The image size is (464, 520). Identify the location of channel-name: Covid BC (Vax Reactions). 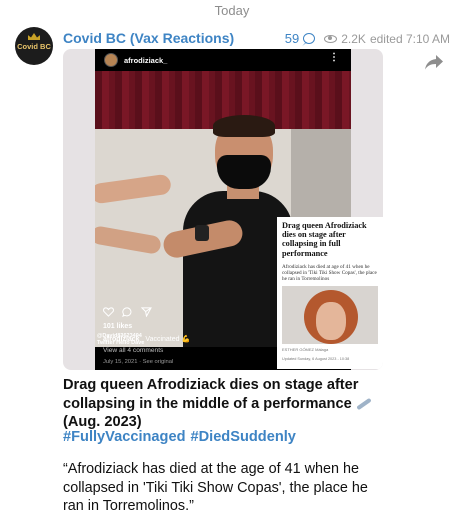
(148, 38).